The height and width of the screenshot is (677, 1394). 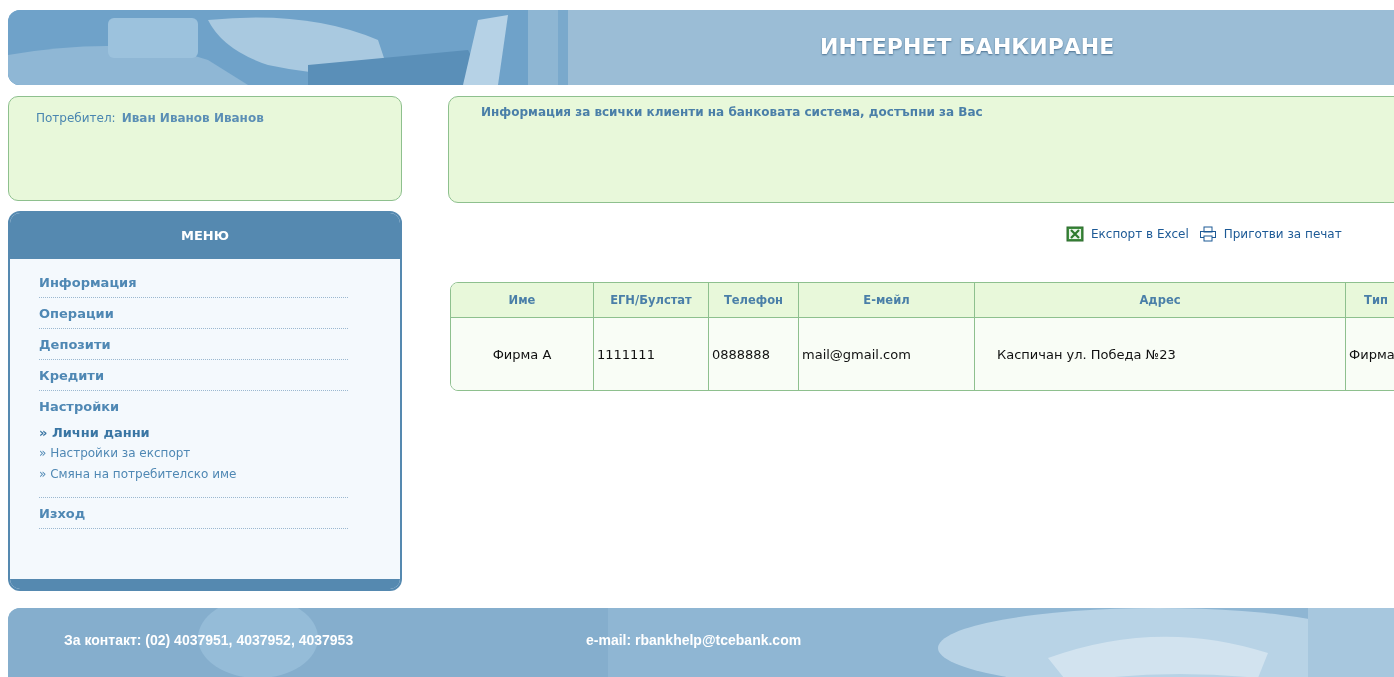 What do you see at coordinates (887, 354) in the screenshot?
I see `table-cell: mail@gmail.com` at bounding box center [887, 354].